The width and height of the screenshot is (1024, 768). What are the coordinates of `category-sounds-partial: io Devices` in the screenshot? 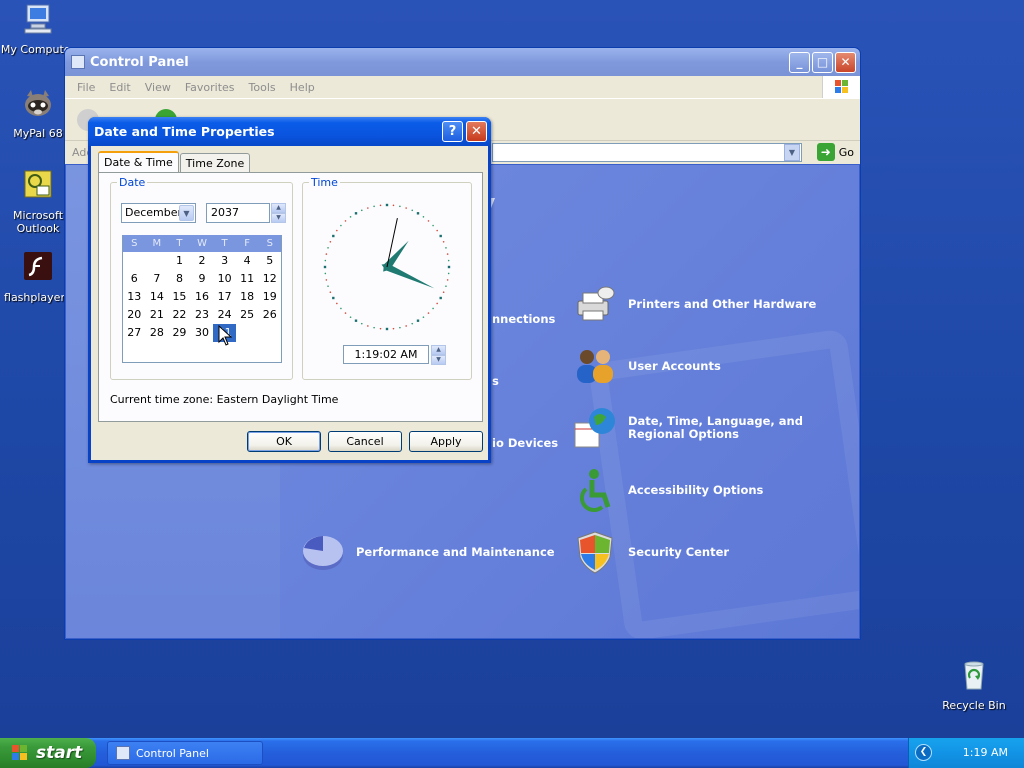 It's located at (525, 443).